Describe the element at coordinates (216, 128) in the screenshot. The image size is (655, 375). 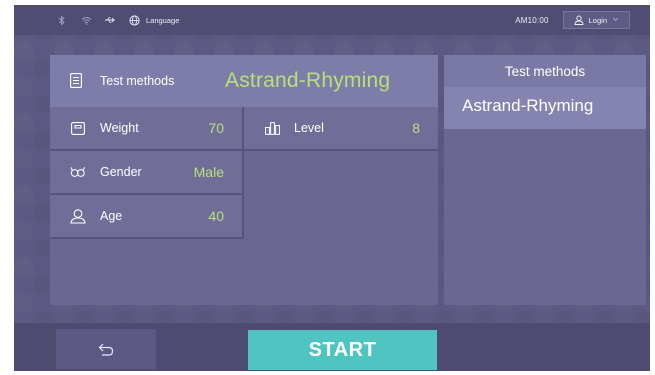
I see `weight-value: 70` at that location.